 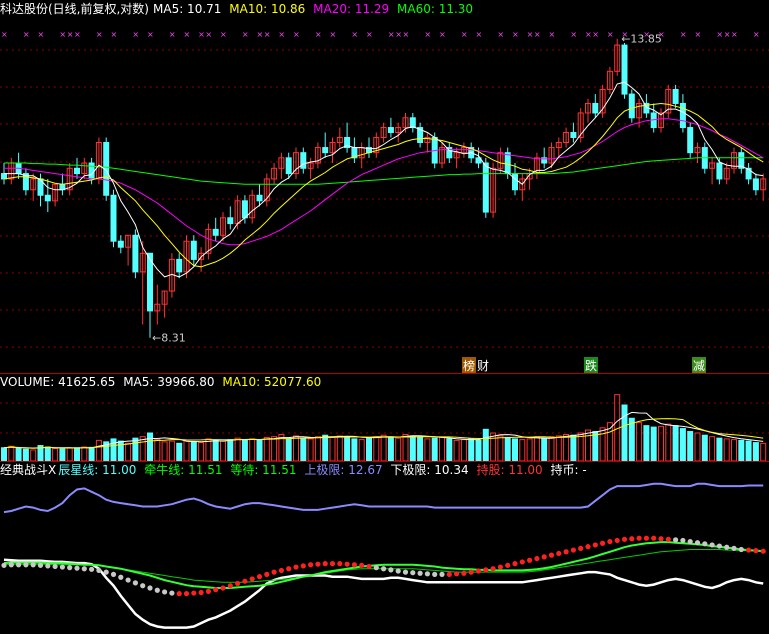 I want to click on hold-cash-label: 持币: -, so click(x=568, y=470).